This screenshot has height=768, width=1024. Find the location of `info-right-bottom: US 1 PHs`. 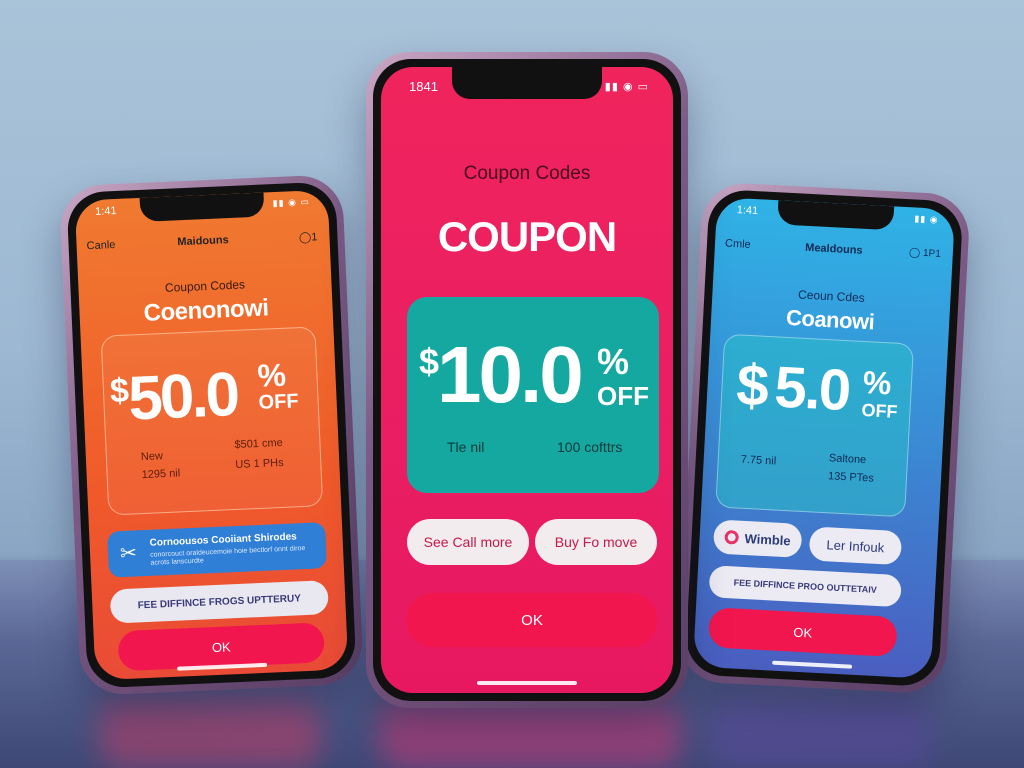

info-right-bottom: US 1 PHs is located at coordinates (259, 463).